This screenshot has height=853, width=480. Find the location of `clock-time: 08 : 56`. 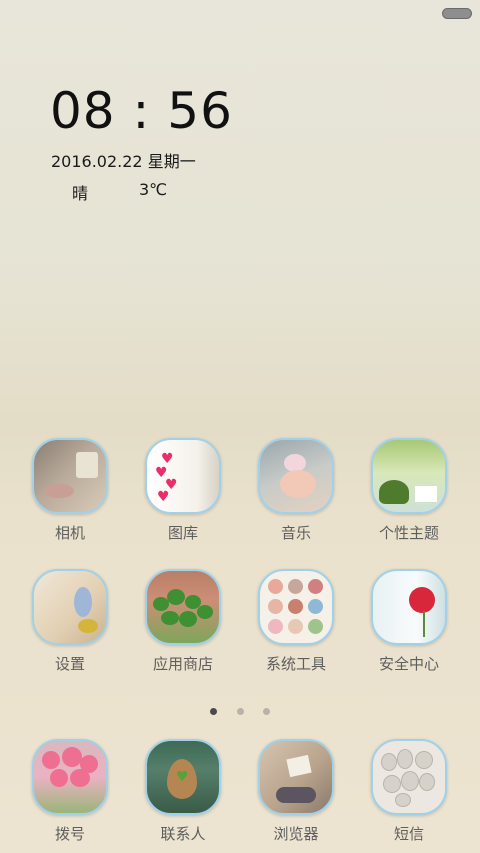

clock-time: 08 : 56 is located at coordinates (141, 111).